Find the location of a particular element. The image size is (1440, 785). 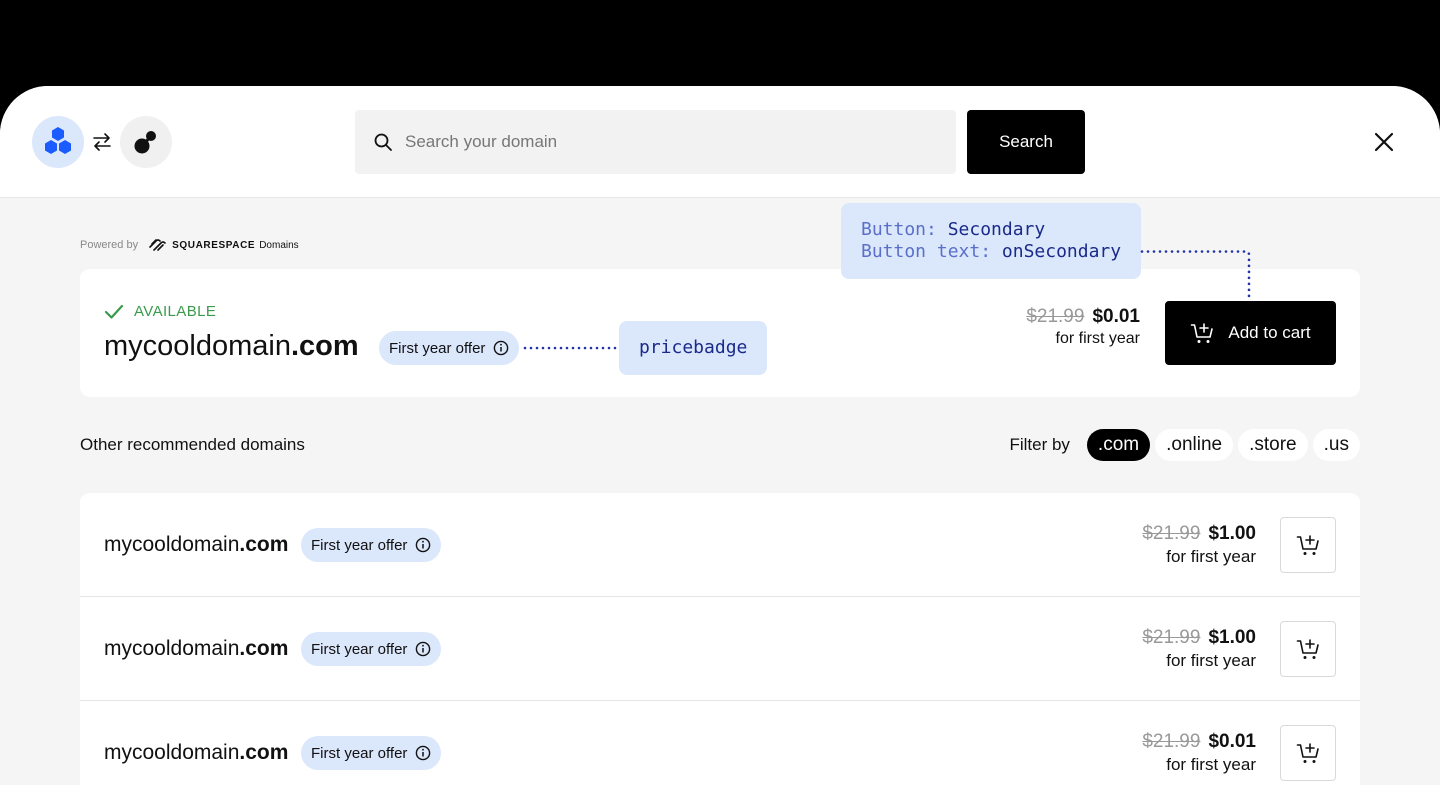

tld-filter: Filter by .com .online .store .us is located at coordinates (1184, 445).